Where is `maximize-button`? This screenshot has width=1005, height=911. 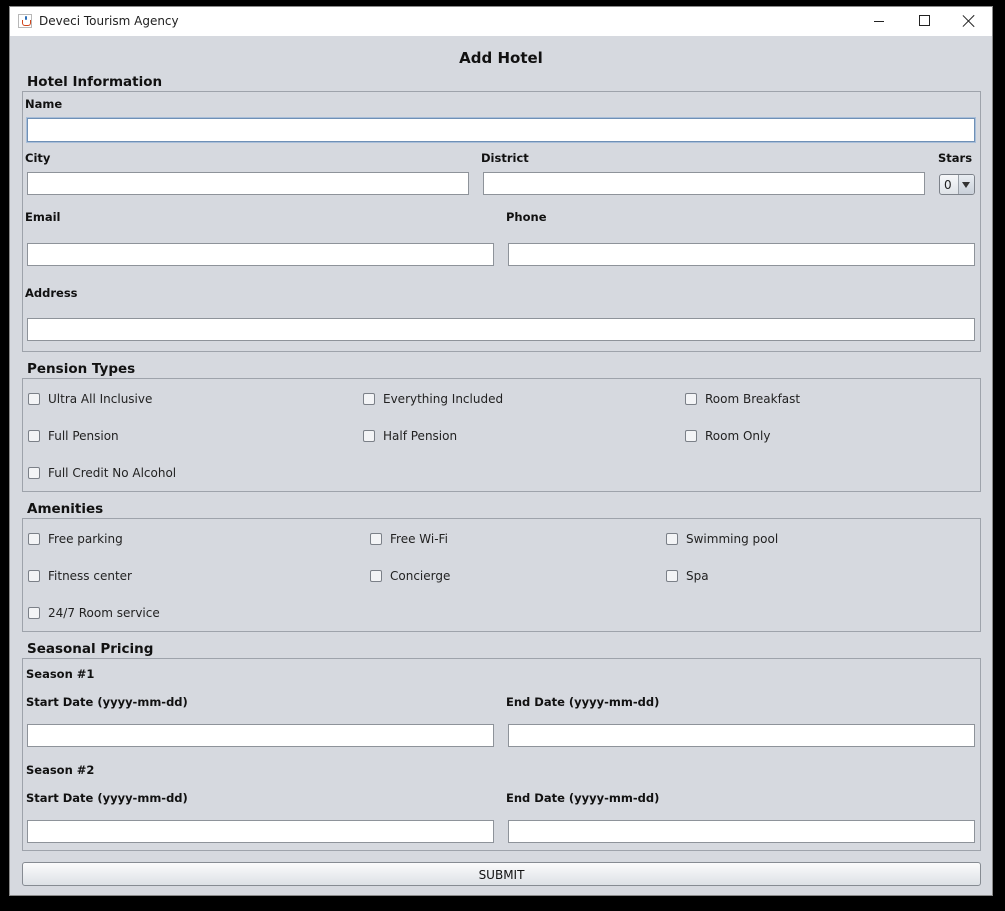 maximize-button is located at coordinates (924, 21).